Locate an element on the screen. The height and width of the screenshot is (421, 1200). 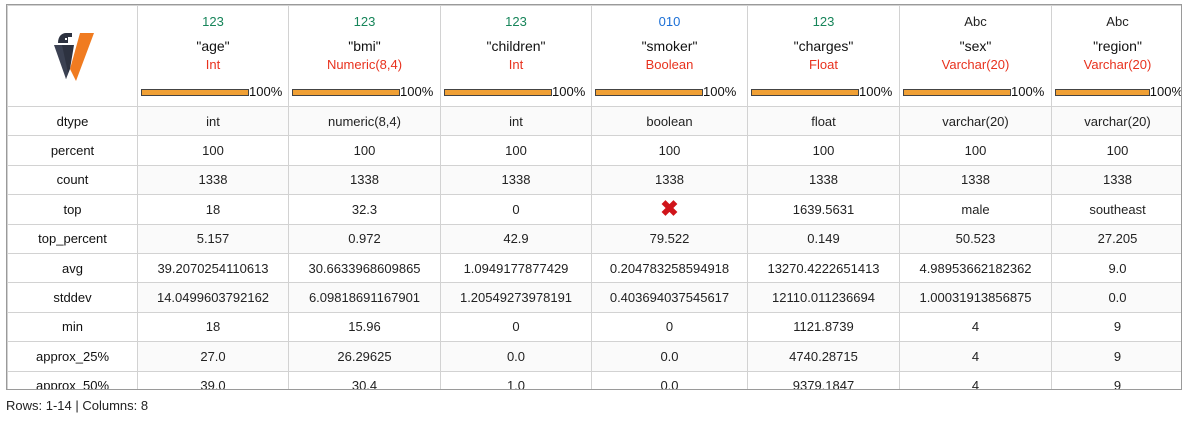
table-cell: 26.29625 is located at coordinates (364, 356).